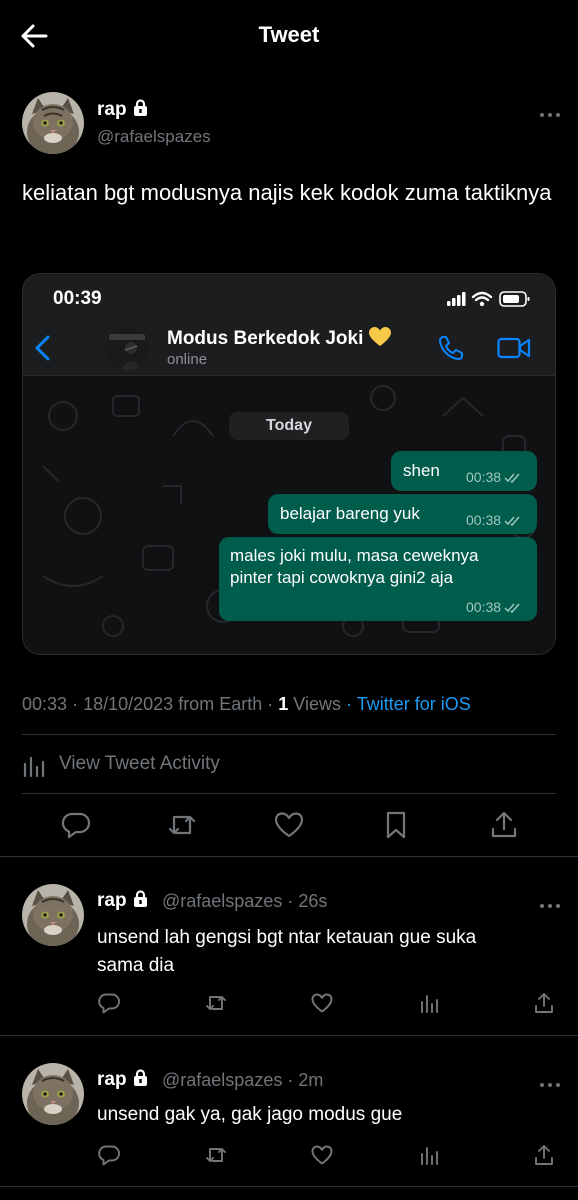  Describe the element at coordinates (243, 1080) in the screenshot. I see `reply-handle-time: @rafaelspazes · 2m` at that location.